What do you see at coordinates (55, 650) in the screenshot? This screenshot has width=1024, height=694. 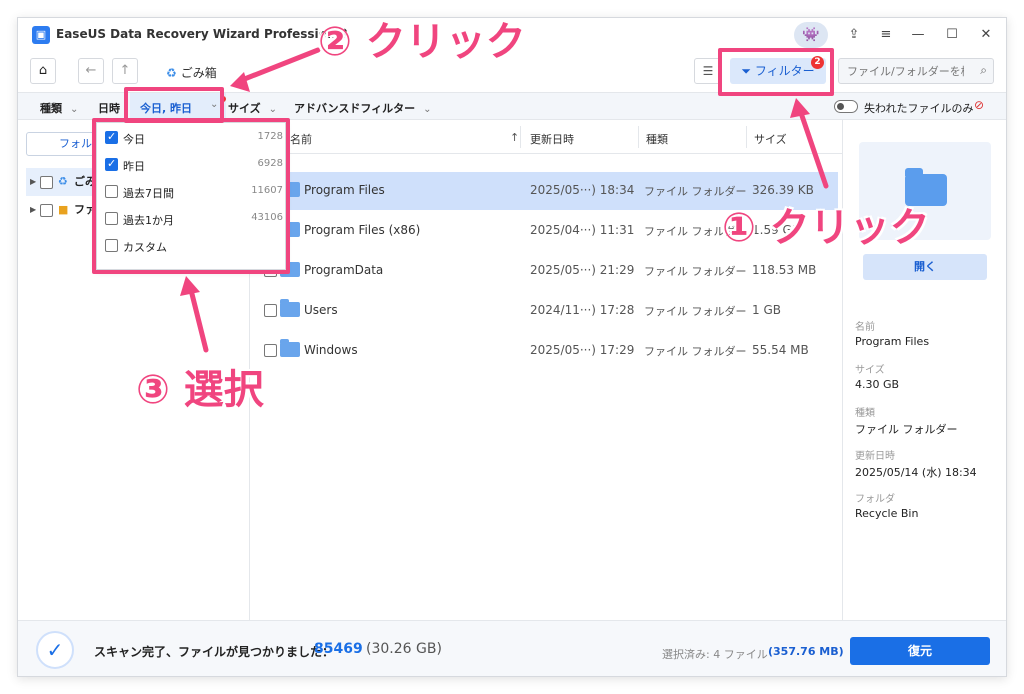 I see `scan-complete-check-icon: ✓` at bounding box center [55, 650].